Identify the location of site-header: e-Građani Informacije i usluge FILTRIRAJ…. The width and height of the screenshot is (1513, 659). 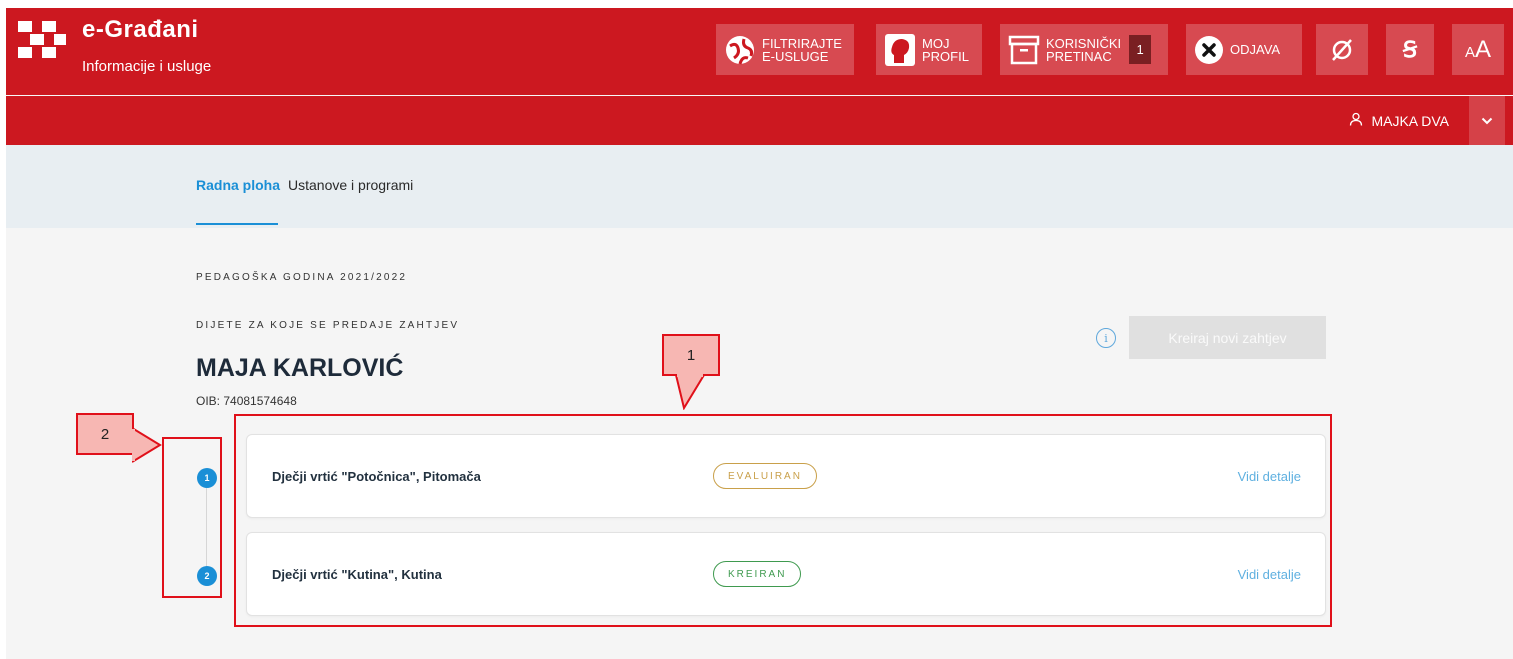
(759, 51).